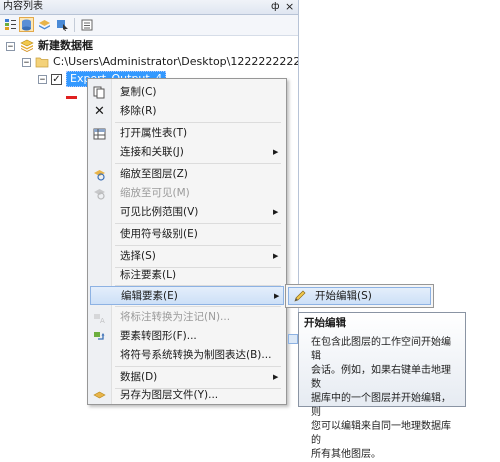 The image size is (500, 462). Describe the element at coordinates (343, 296) in the screenshot. I see `submenu-item-label: 开始编辑(S)` at that location.